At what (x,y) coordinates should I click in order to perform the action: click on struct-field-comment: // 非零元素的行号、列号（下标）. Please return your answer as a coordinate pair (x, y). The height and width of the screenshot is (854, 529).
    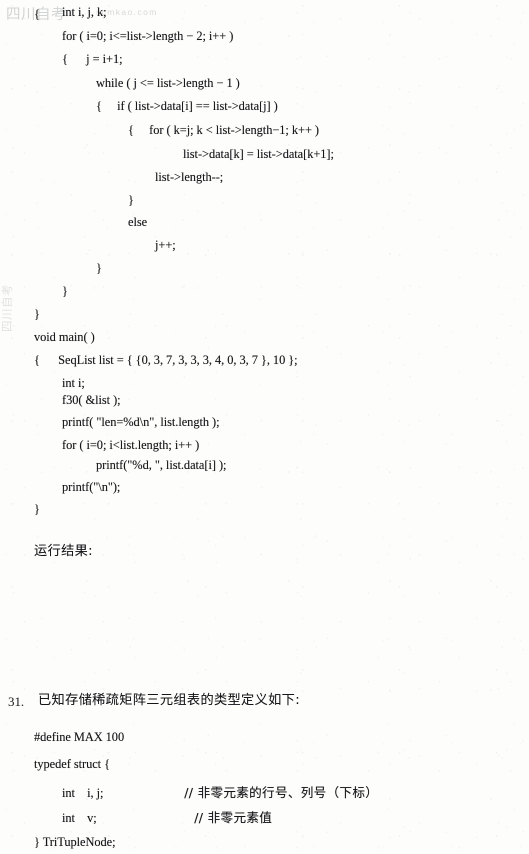
    Looking at the image, I should click on (281, 792).